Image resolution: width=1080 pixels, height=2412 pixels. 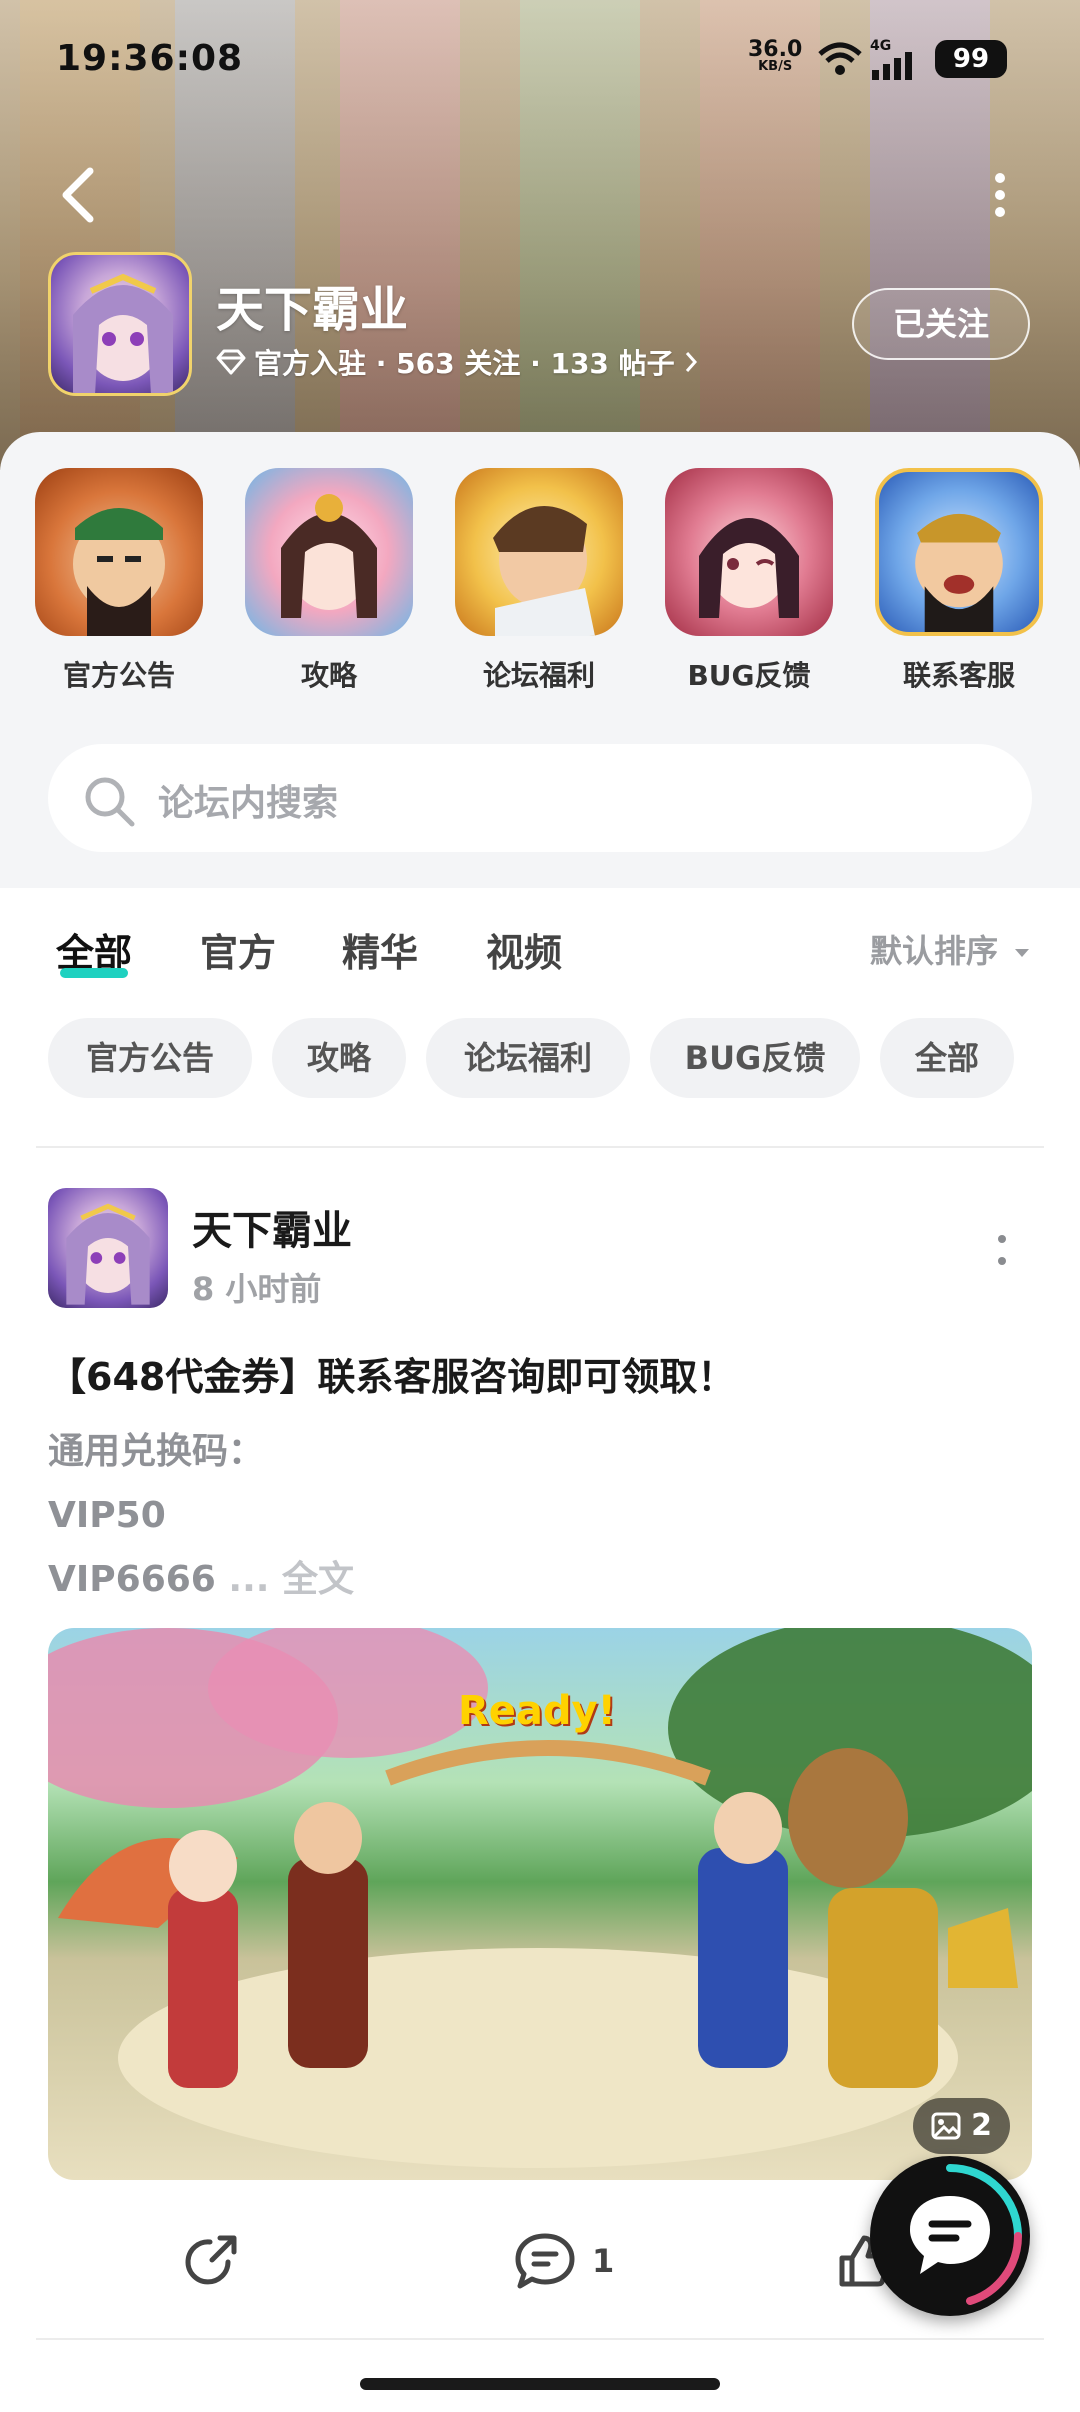 I want to click on network-speed: 36.0 KB/S, so click(x=775, y=55).